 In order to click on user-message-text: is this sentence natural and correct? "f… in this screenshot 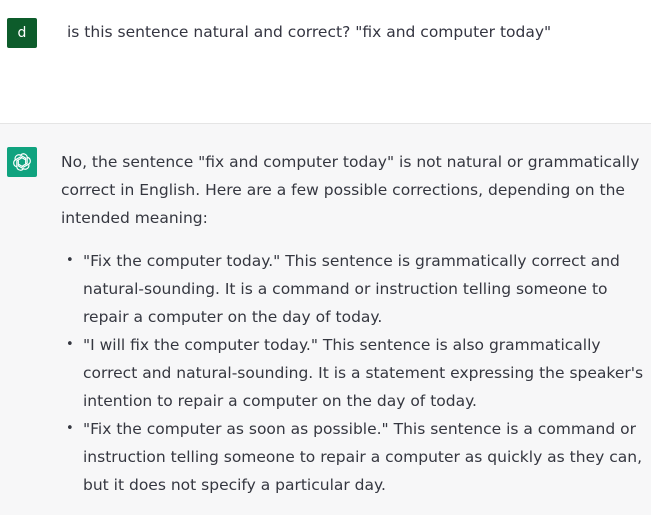, I will do `click(309, 32)`.